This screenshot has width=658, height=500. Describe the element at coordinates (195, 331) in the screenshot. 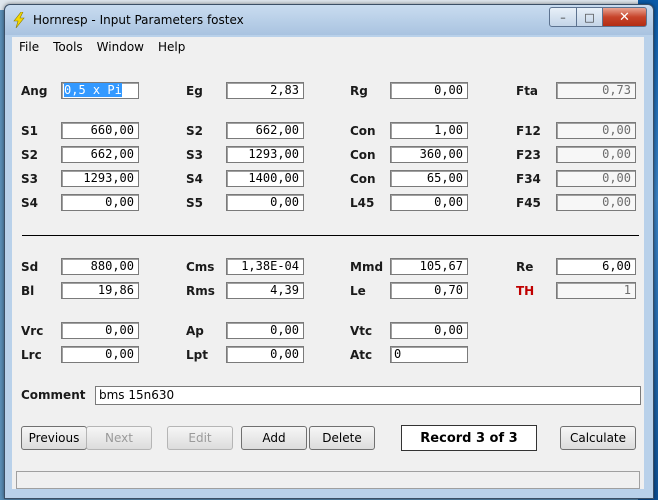

I see `label-ap: Ap` at that location.